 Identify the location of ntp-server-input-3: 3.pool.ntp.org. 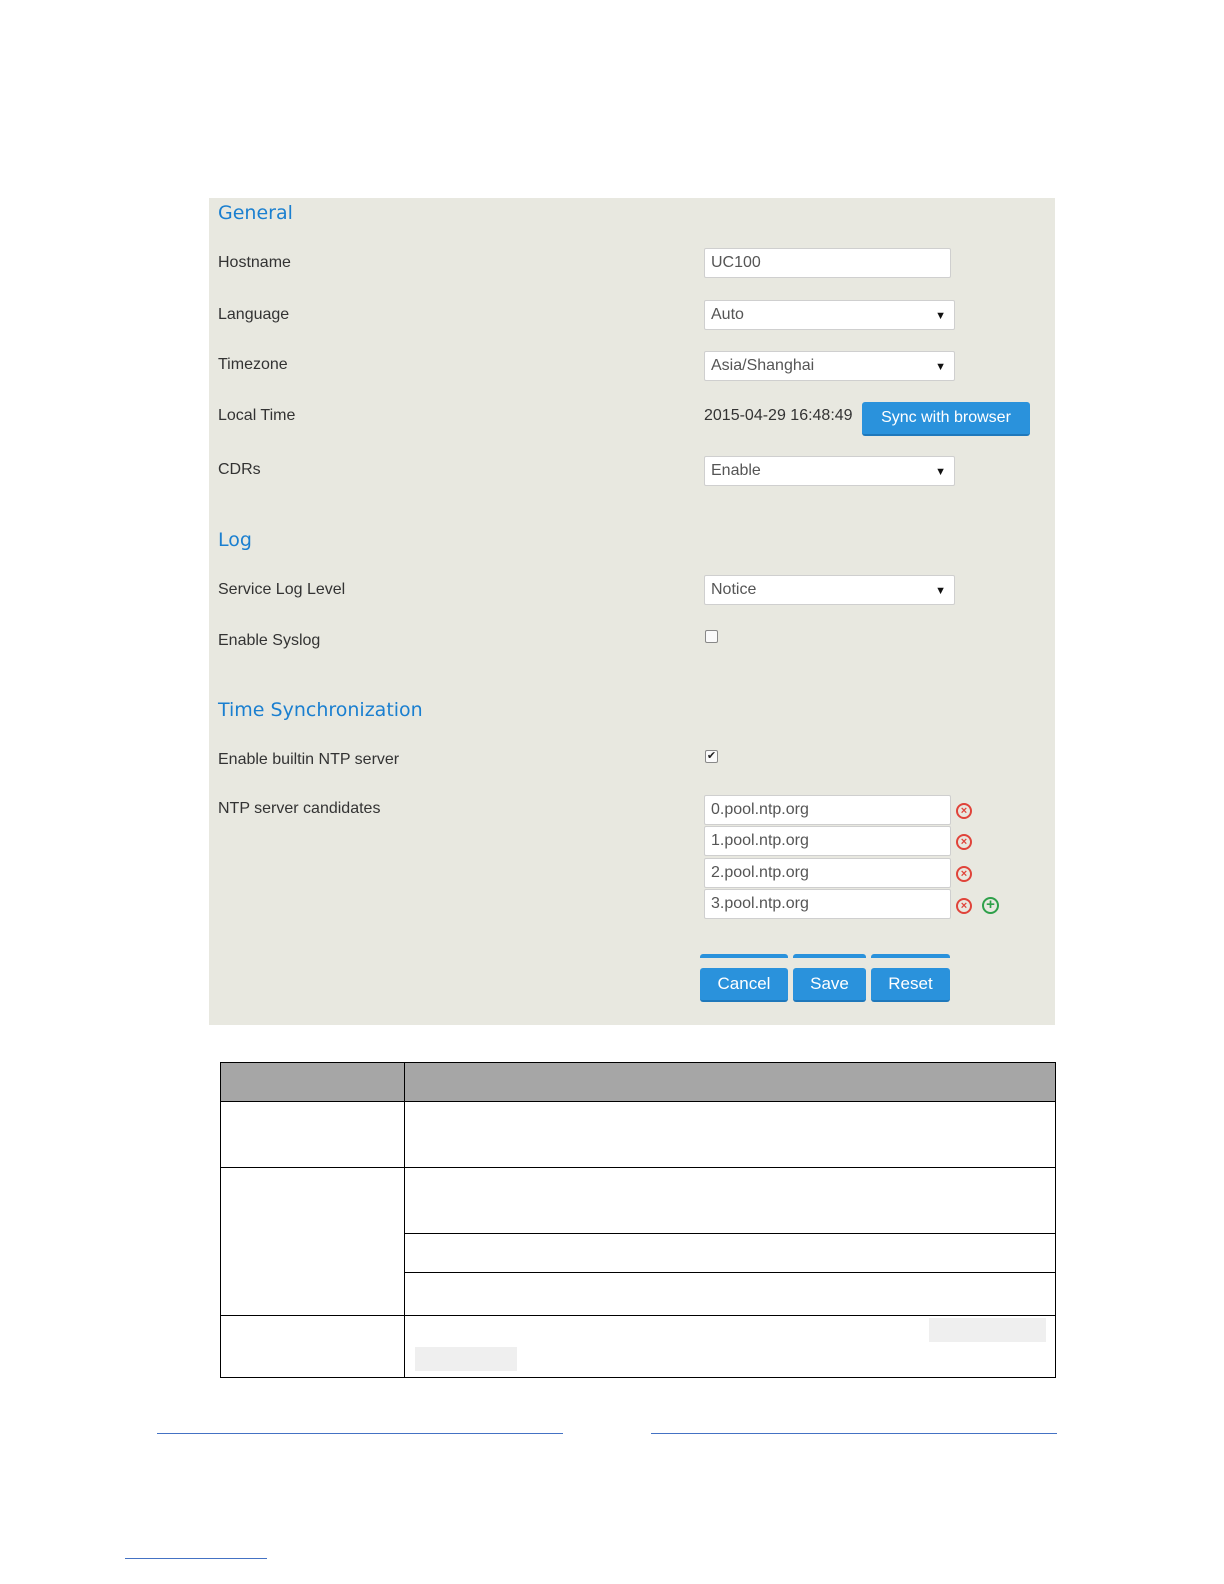
(827, 904).